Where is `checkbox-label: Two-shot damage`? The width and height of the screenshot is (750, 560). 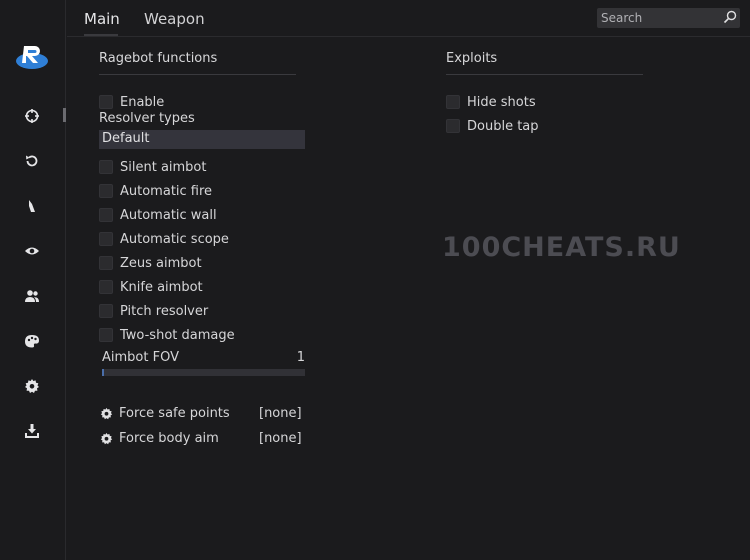 checkbox-label: Two-shot damage is located at coordinates (177, 335).